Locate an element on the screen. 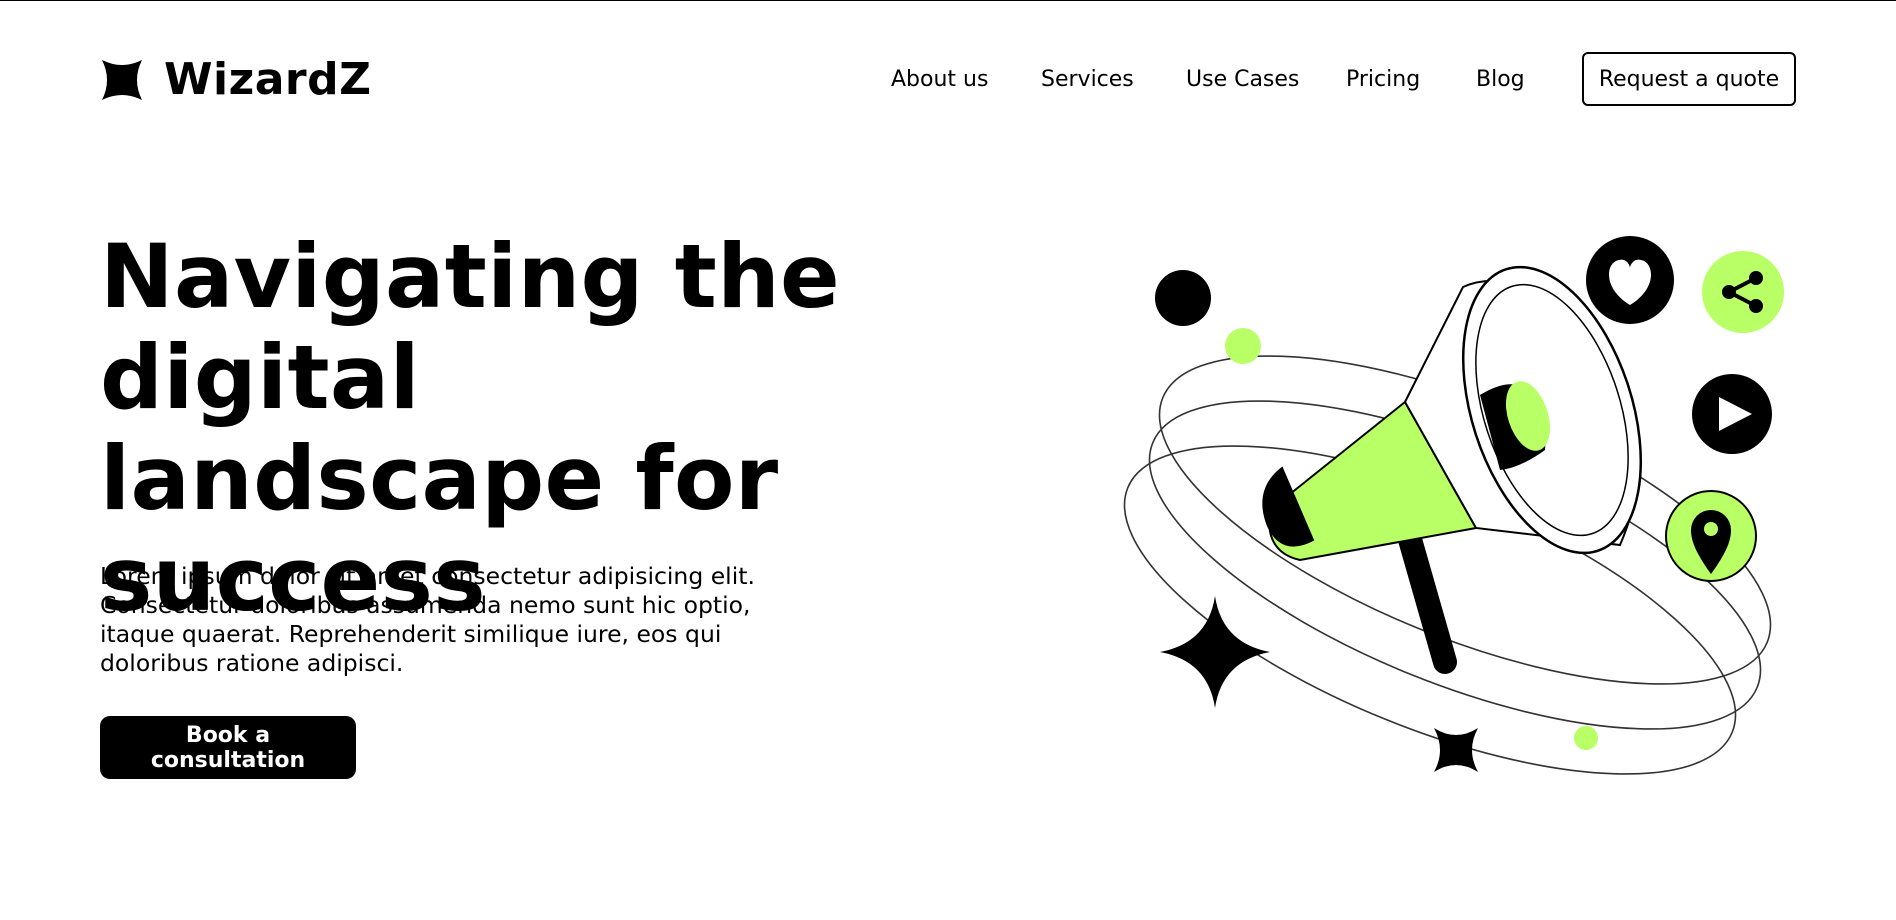  location-pin-icon is located at coordinates (1711, 536).